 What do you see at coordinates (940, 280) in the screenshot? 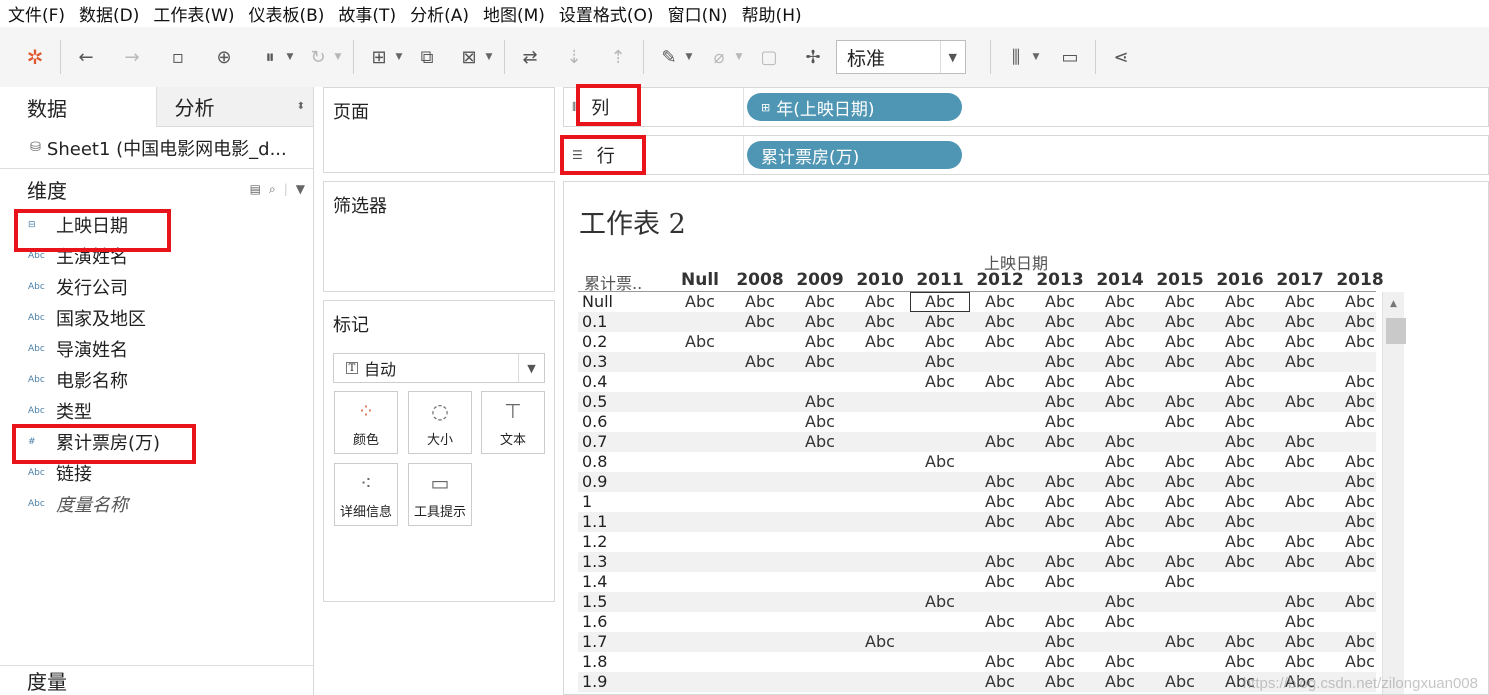
I see `column-header: 2011` at bounding box center [940, 280].